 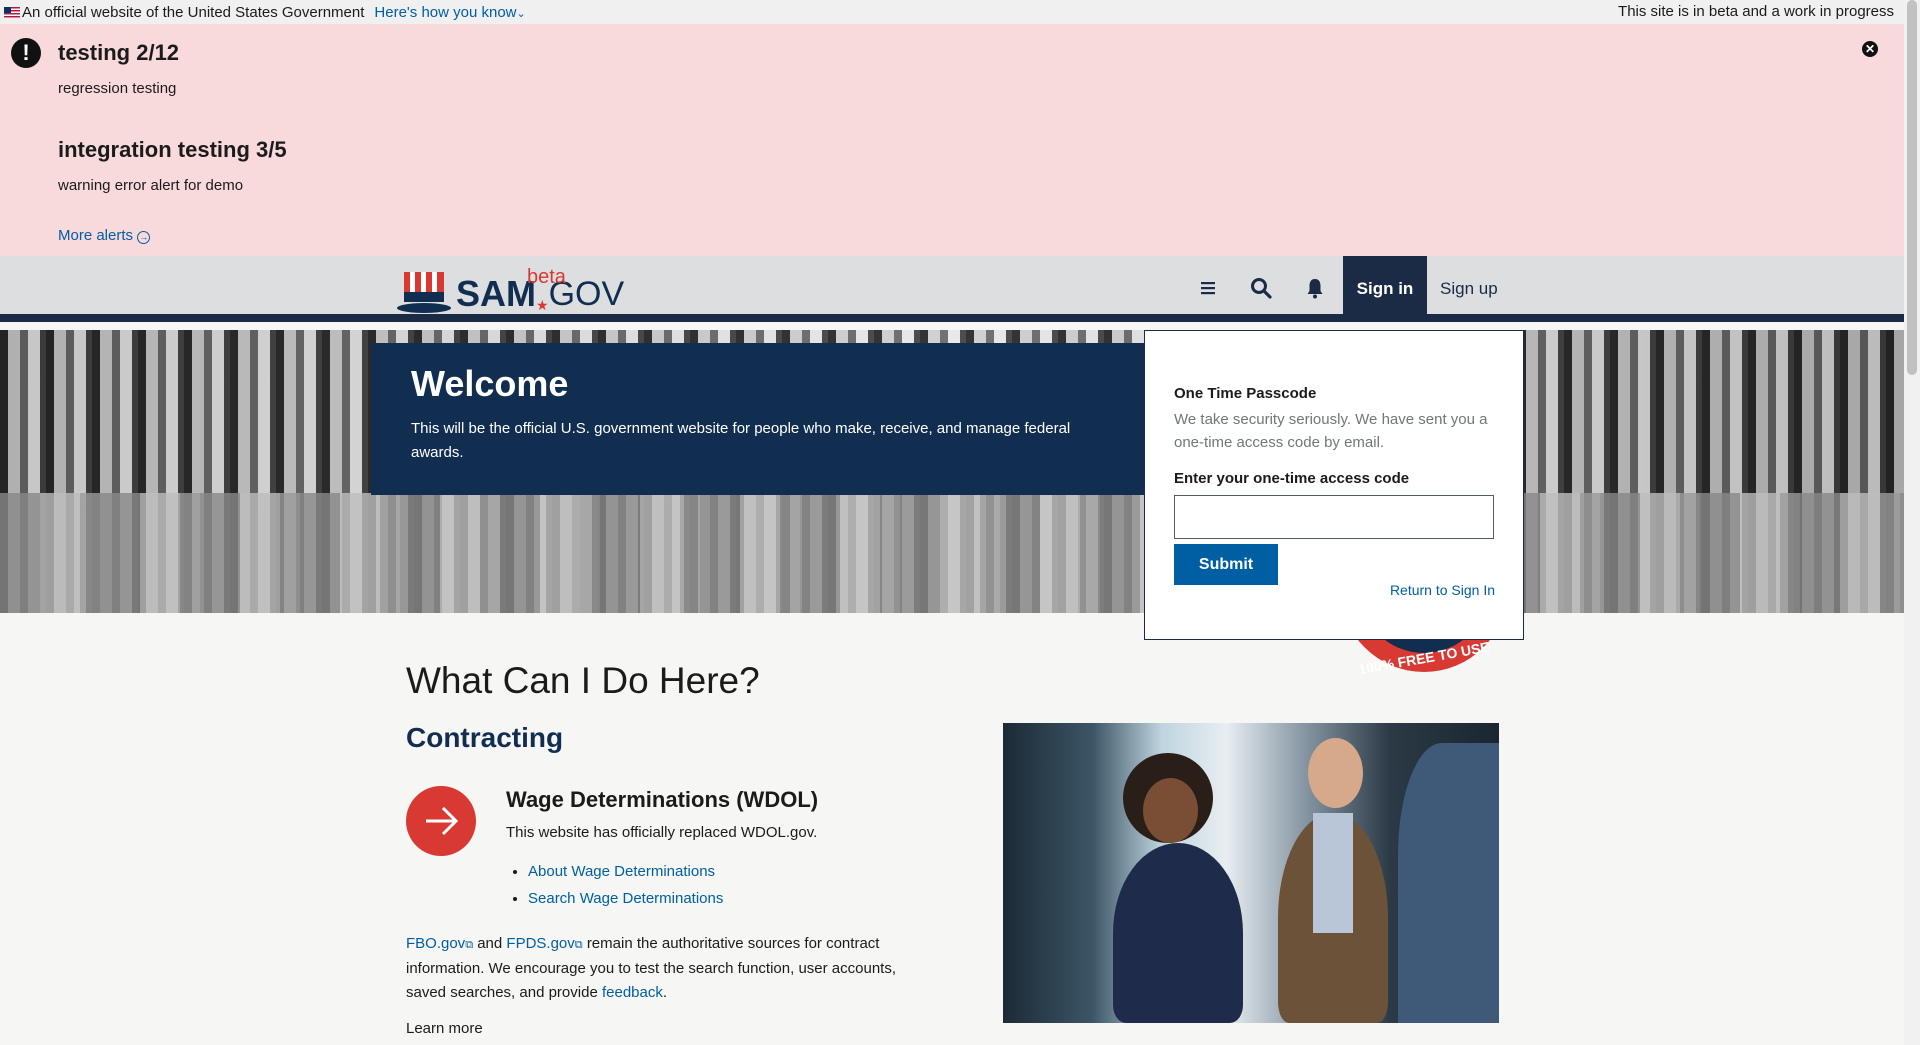 I want to click on submit-button: Submit, so click(x=1226, y=564).